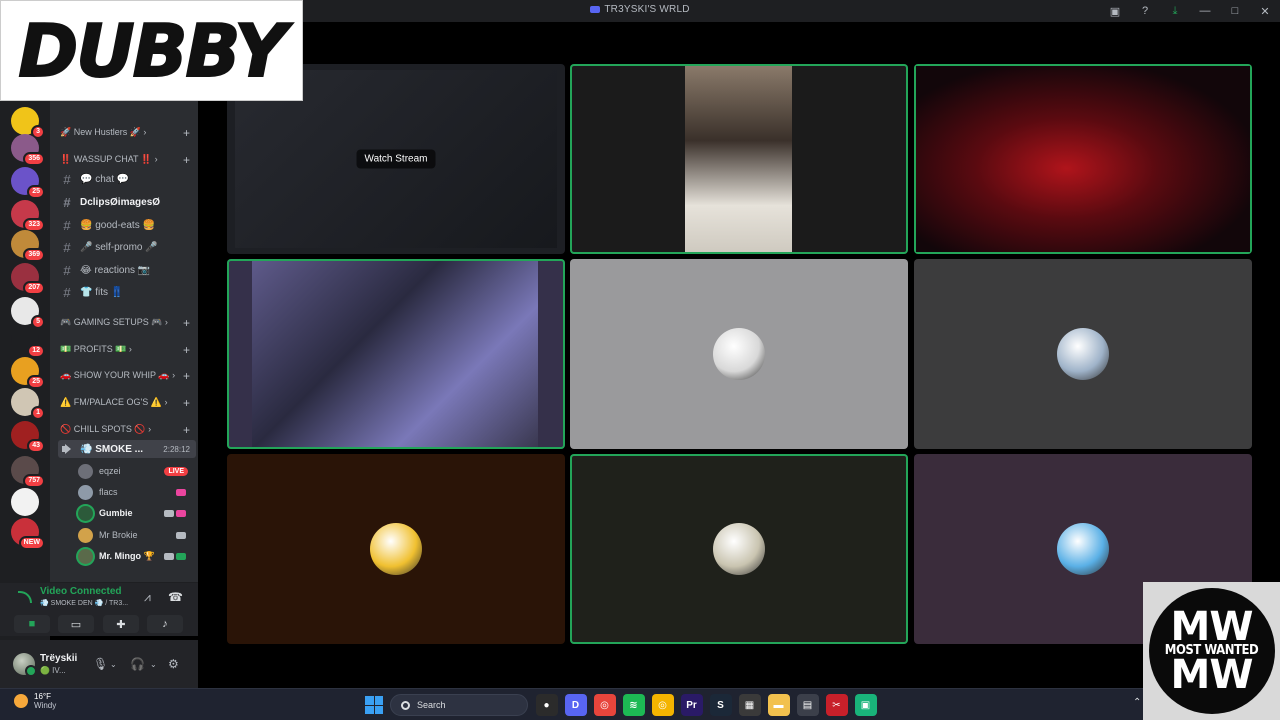 This screenshot has width=1280, height=720. Describe the element at coordinates (1175, 11) in the screenshot. I see `download-icon: ⤓` at that location.